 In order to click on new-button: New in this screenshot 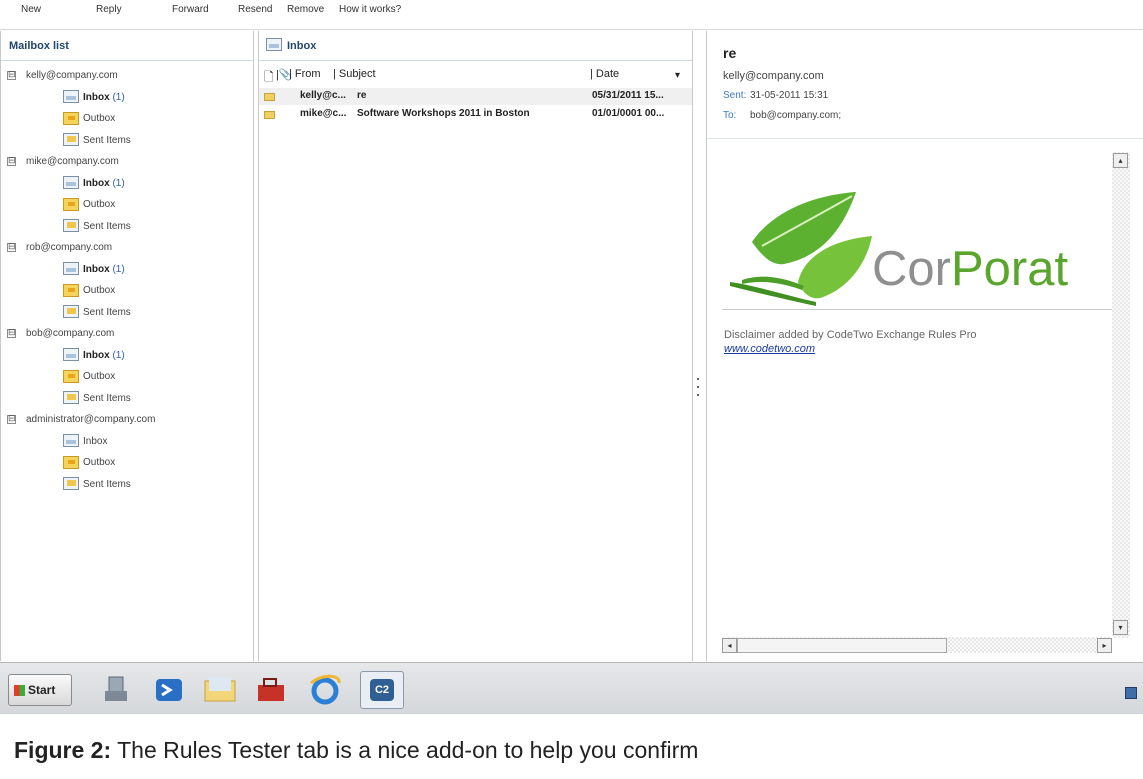, I will do `click(31, 9)`.